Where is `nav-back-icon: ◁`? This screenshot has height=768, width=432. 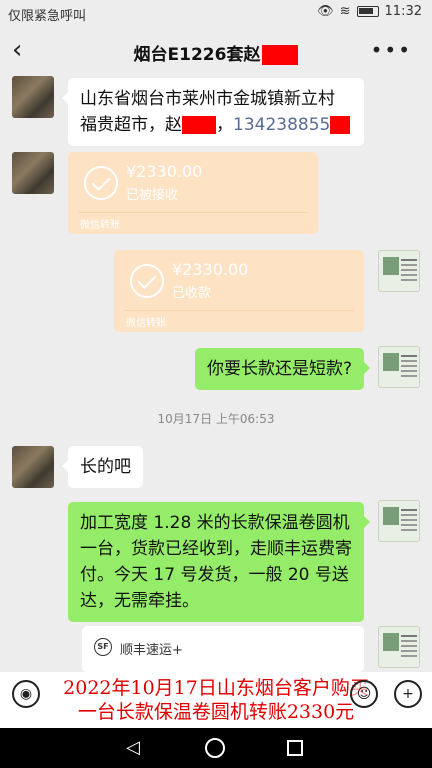
nav-back-icon: ◁ is located at coordinates (133, 748).